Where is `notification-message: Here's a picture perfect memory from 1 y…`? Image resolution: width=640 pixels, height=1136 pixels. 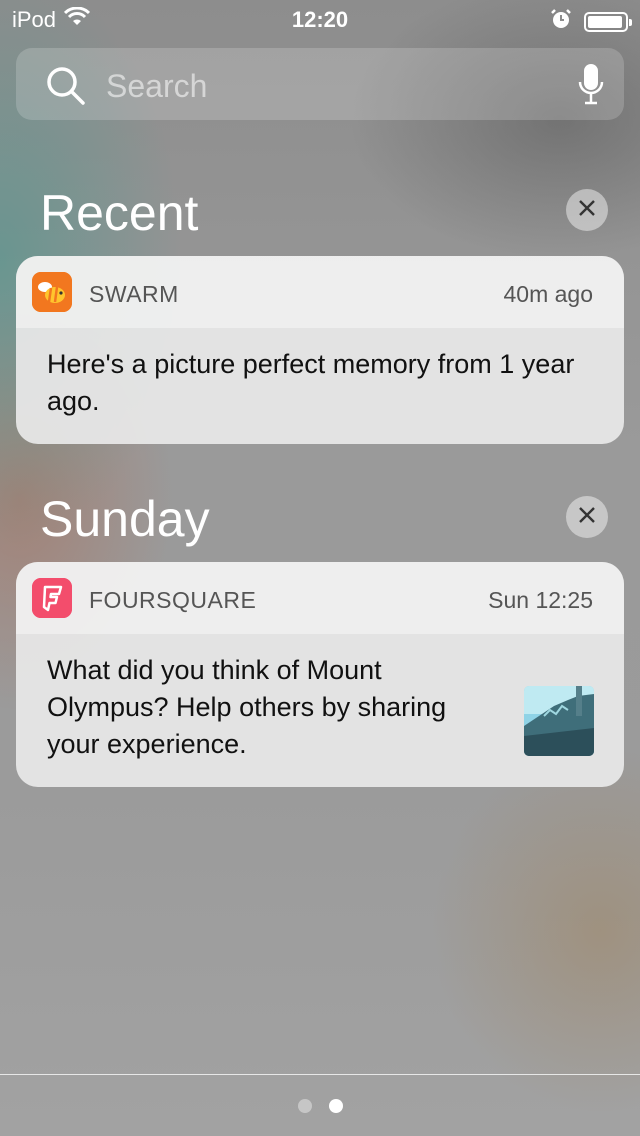 notification-message: Here's a picture perfect memory from 1 y… is located at coordinates (311, 382).